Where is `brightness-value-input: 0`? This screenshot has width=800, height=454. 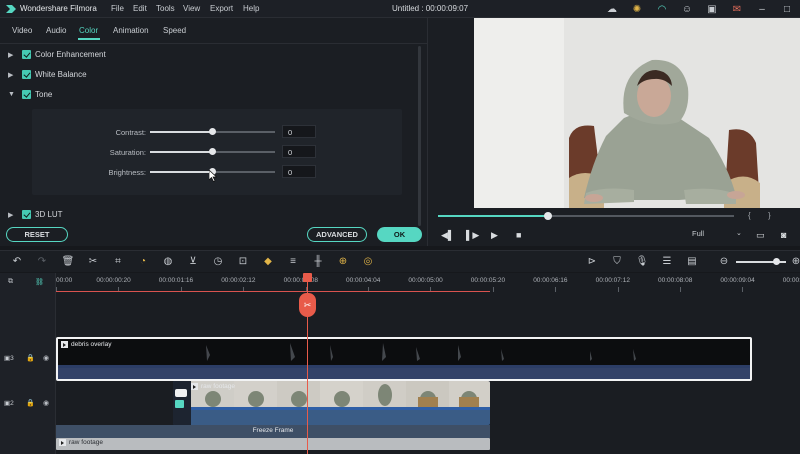
brightness-value-input: 0 is located at coordinates (299, 171).